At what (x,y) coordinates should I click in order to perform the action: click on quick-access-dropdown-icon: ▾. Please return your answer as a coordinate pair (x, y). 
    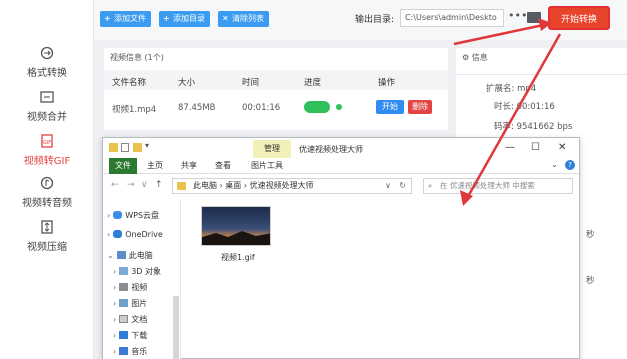
    Looking at the image, I should click on (147, 145).